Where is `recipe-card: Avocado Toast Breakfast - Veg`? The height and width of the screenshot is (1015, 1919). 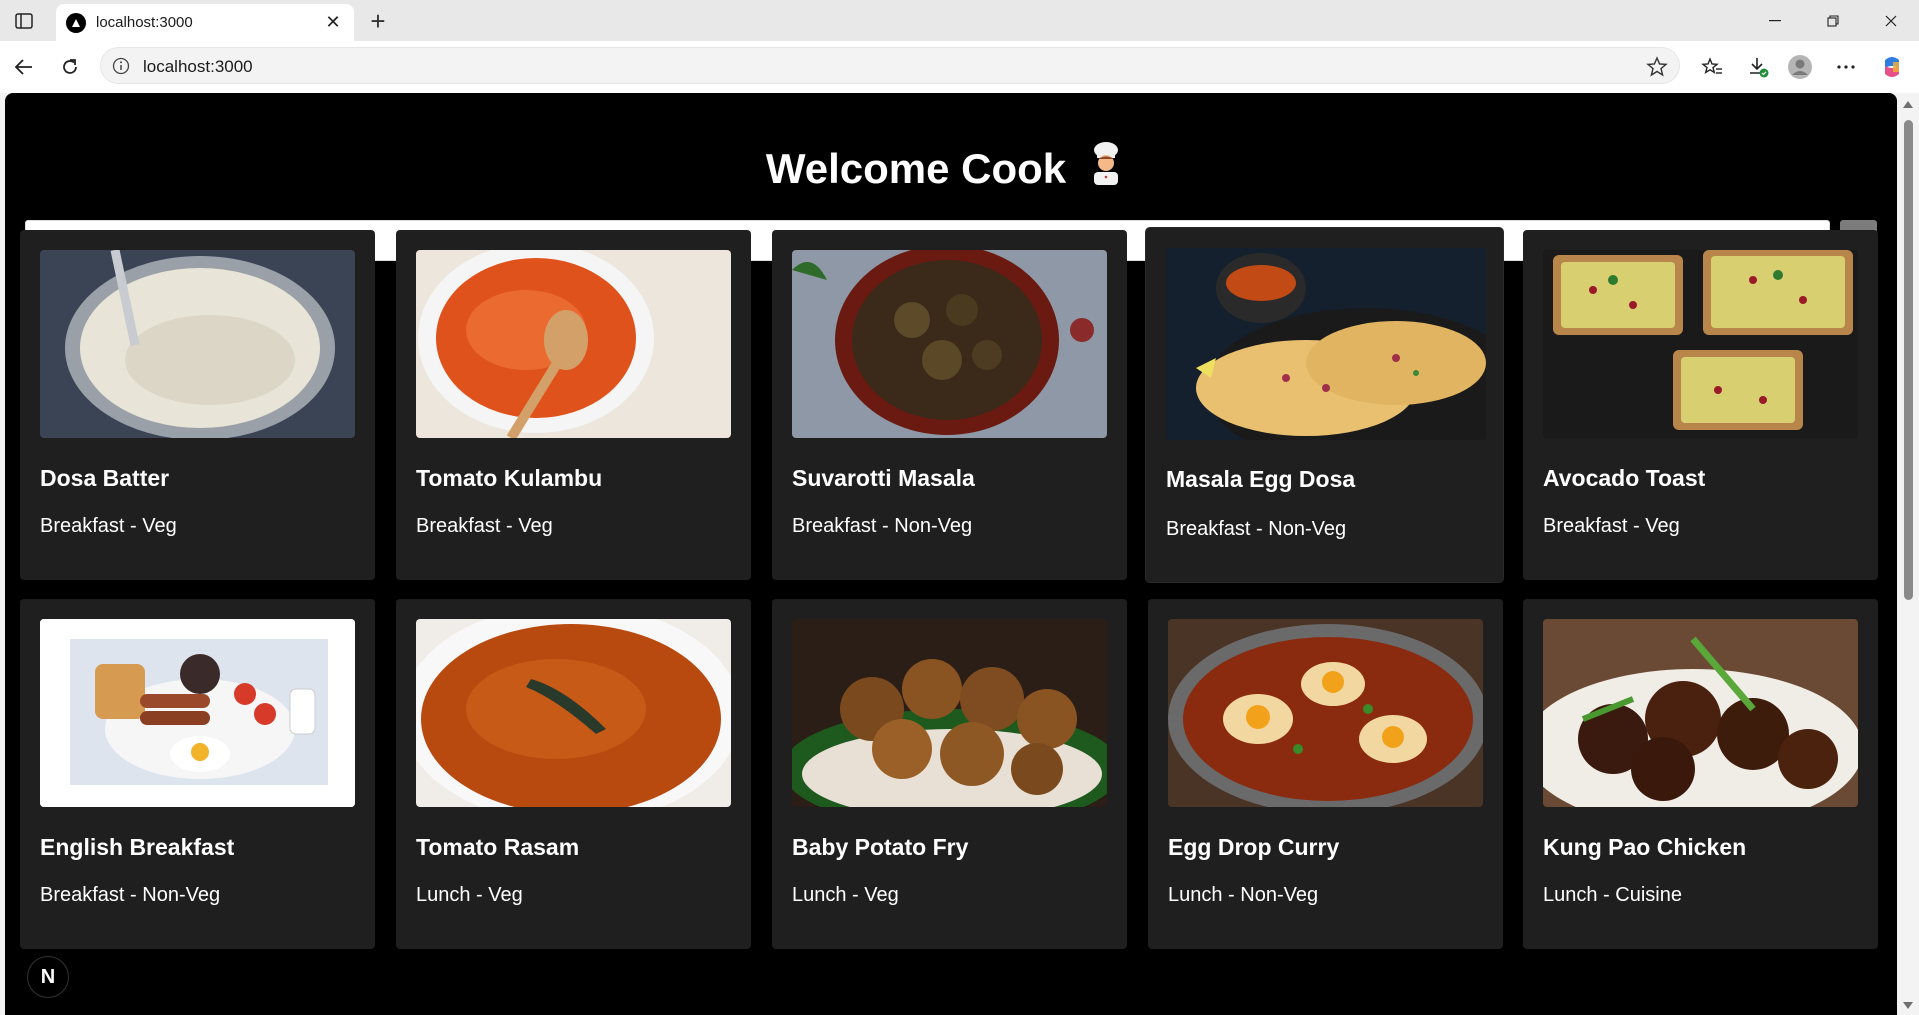 recipe-card: Avocado Toast Breakfast - Veg is located at coordinates (1700, 405).